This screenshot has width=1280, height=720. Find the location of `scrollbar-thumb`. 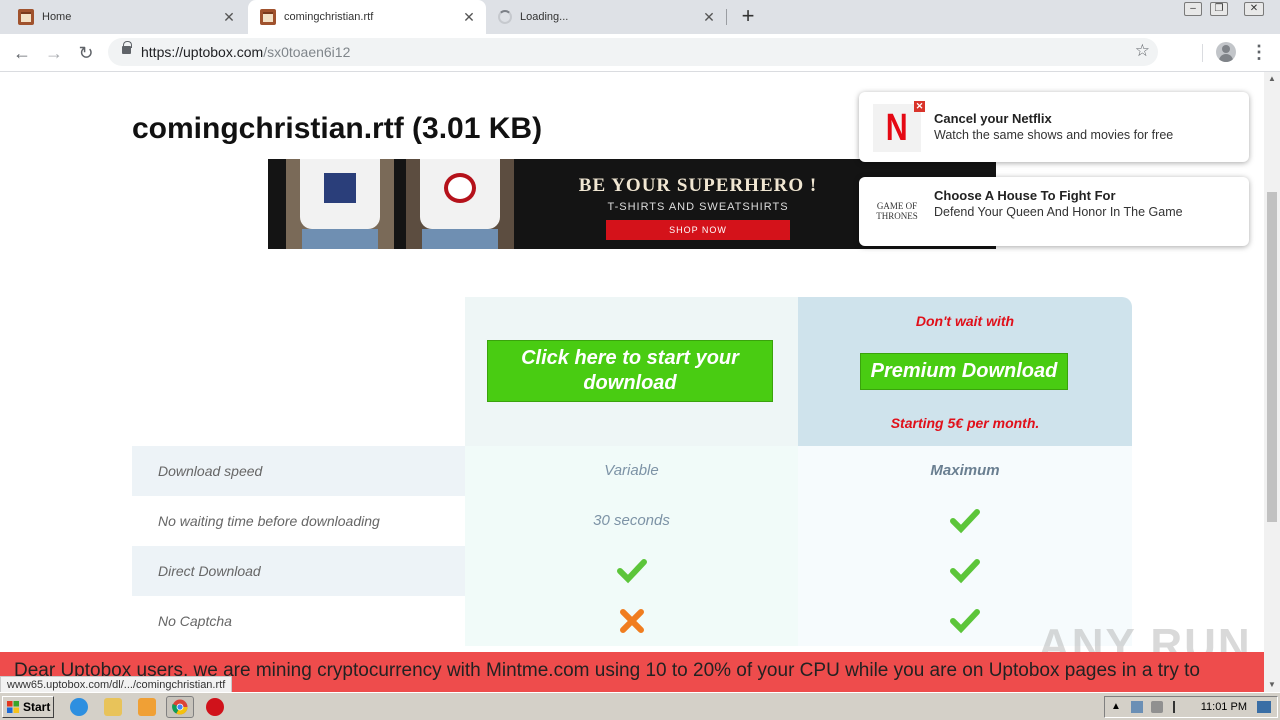

scrollbar-thumb is located at coordinates (1272, 357).